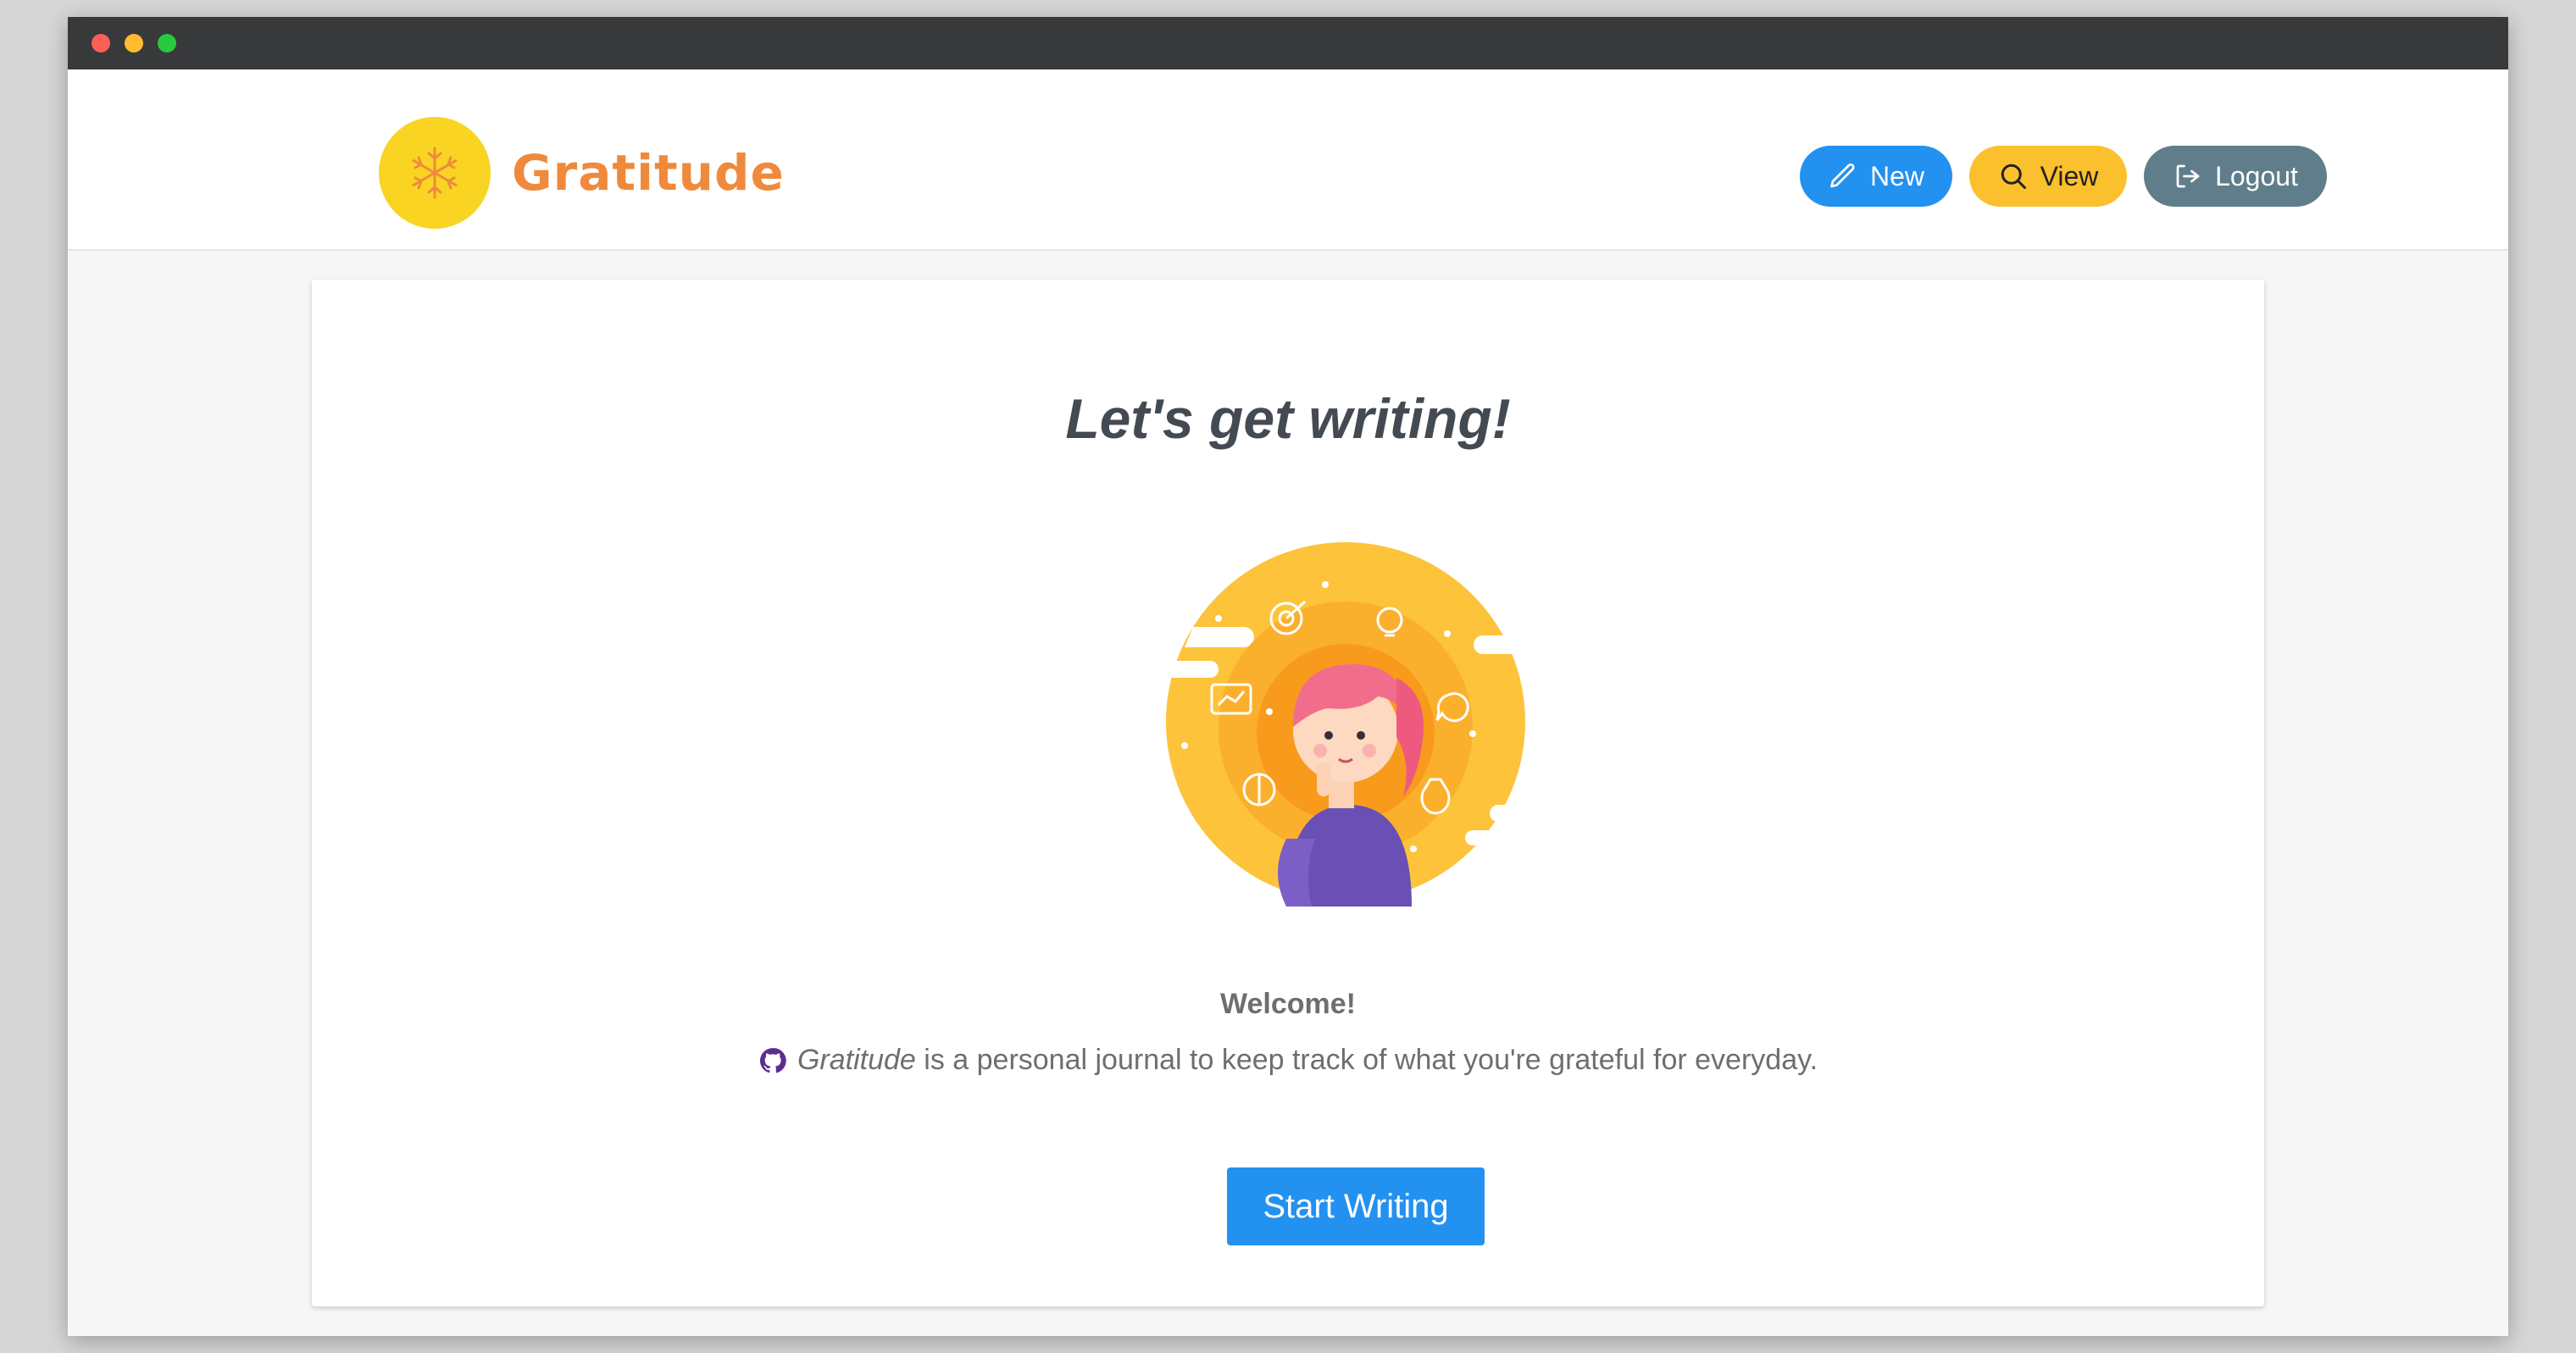 Image resolution: width=2576 pixels, height=1353 pixels. I want to click on pencil-icon, so click(1842, 175).